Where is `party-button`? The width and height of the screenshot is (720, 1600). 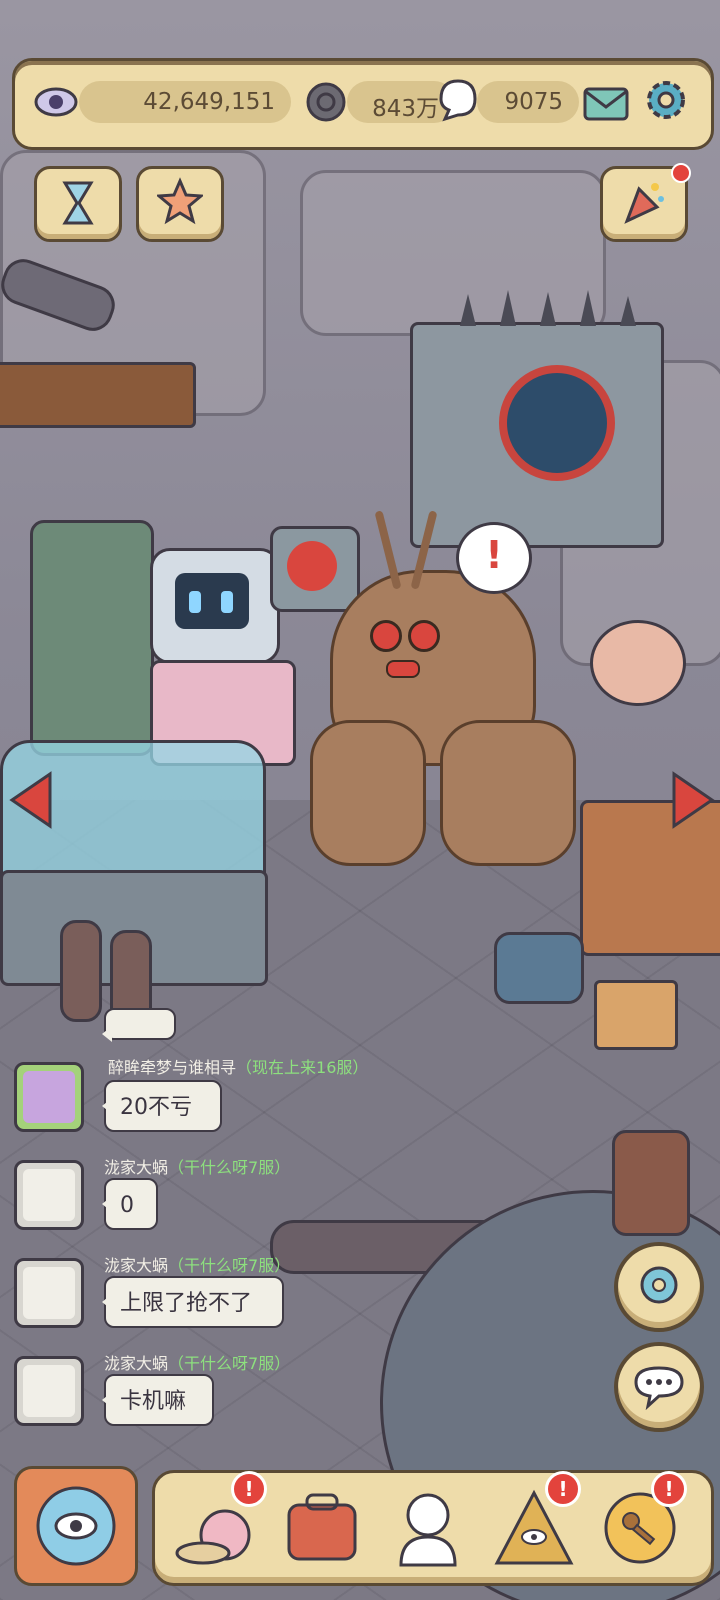 party-button is located at coordinates (645, 202).